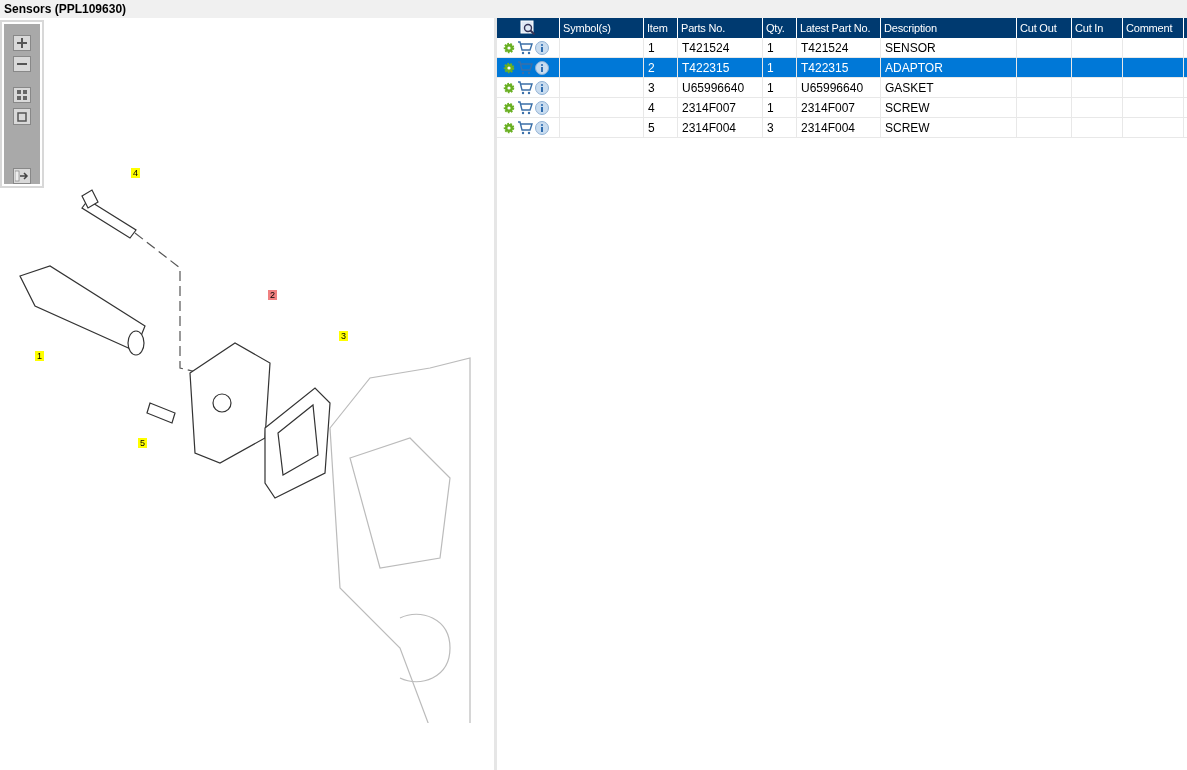  I want to click on callout-label: 4, so click(135, 173).